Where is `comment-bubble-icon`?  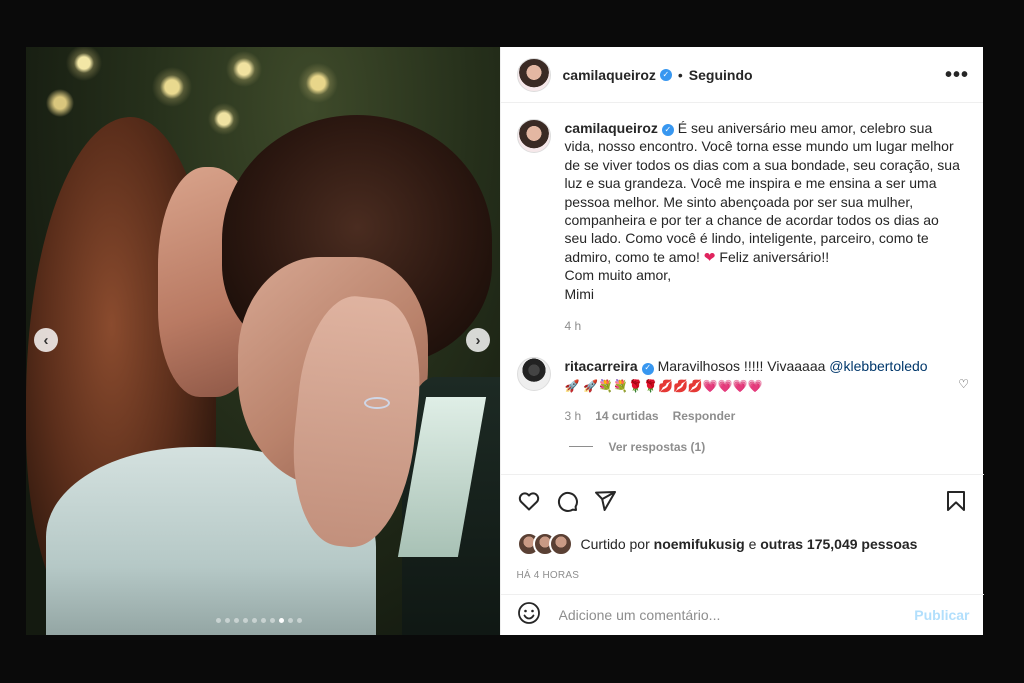
comment-bubble-icon is located at coordinates (567, 503).